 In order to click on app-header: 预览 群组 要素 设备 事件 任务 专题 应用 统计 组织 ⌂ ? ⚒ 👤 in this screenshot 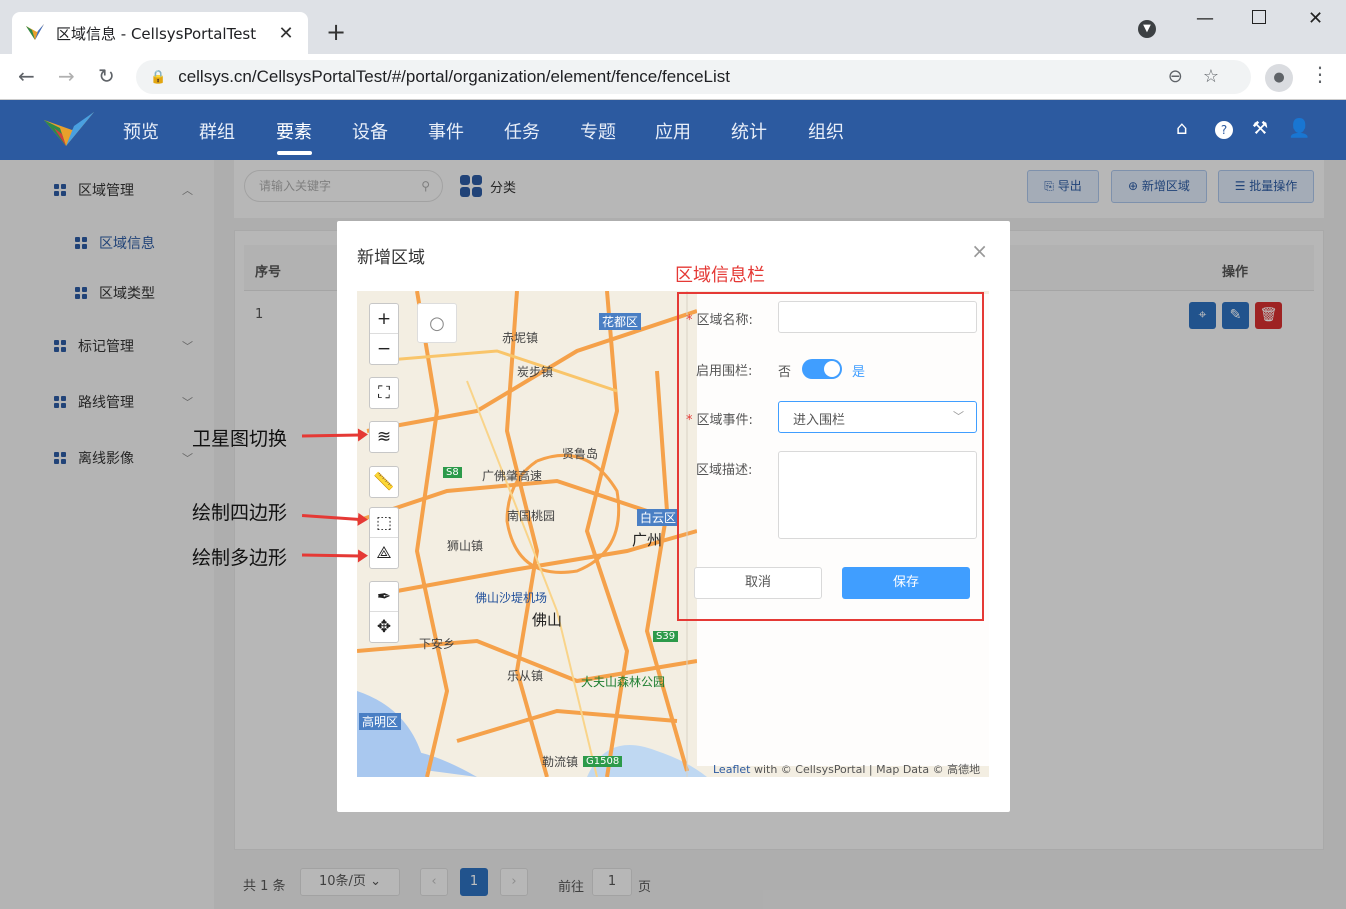, I will do `click(673, 130)`.